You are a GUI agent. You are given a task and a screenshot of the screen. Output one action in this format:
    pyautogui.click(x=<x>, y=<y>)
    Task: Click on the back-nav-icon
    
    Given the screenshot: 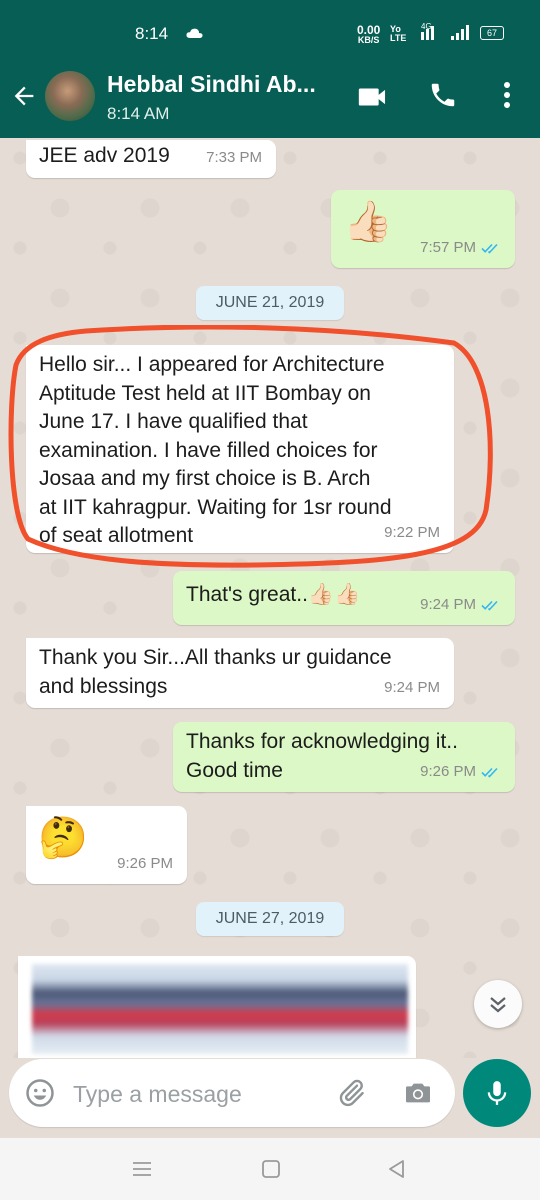 What is the action you would take?
    pyautogui.click(x=397, y=1169)
    